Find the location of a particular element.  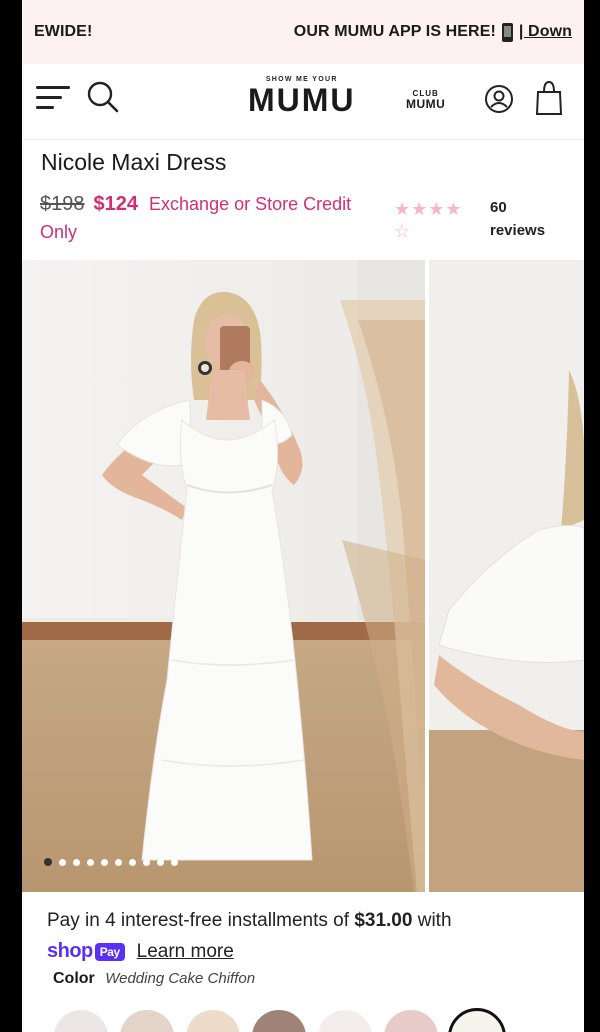

announcement-app-text: OUR MUMU APP IS HERE! is located at coordinates (394, 31).